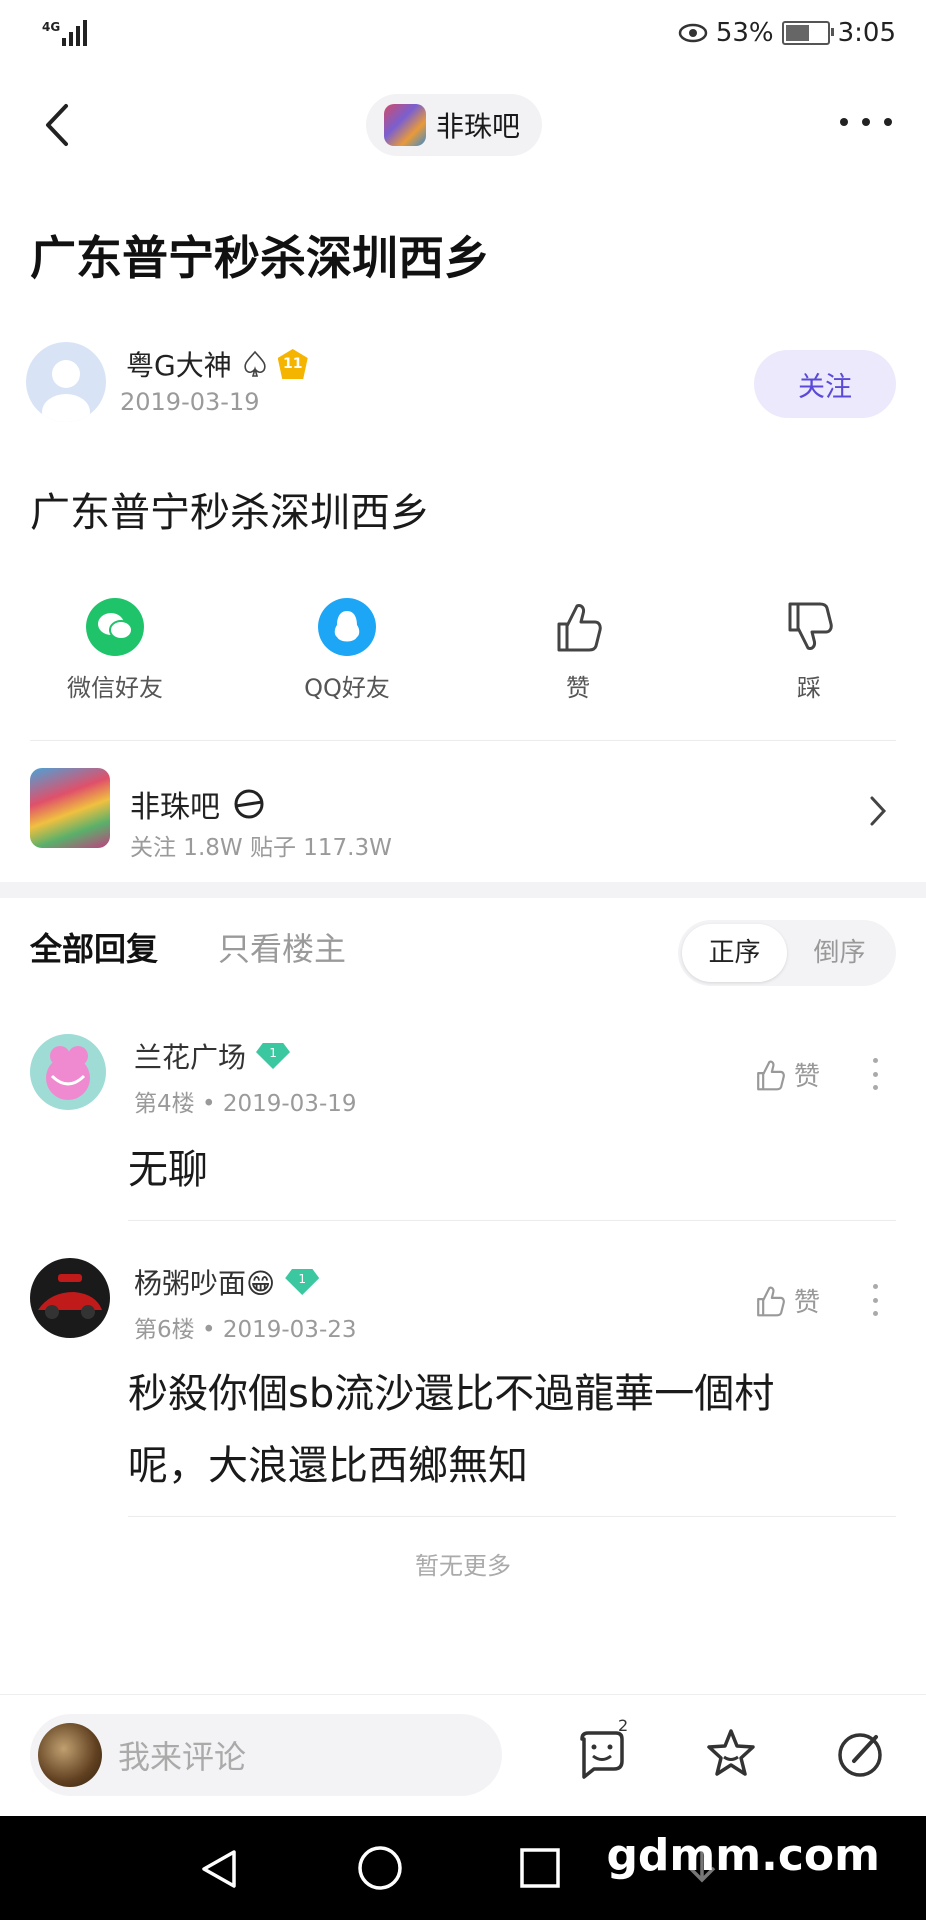 The width and height of the screenshot is (926, 1920). Describe the element at coordinates (463, 35) in the screenshot. I see `status-bar: 4G 53% 3:05` at that location.